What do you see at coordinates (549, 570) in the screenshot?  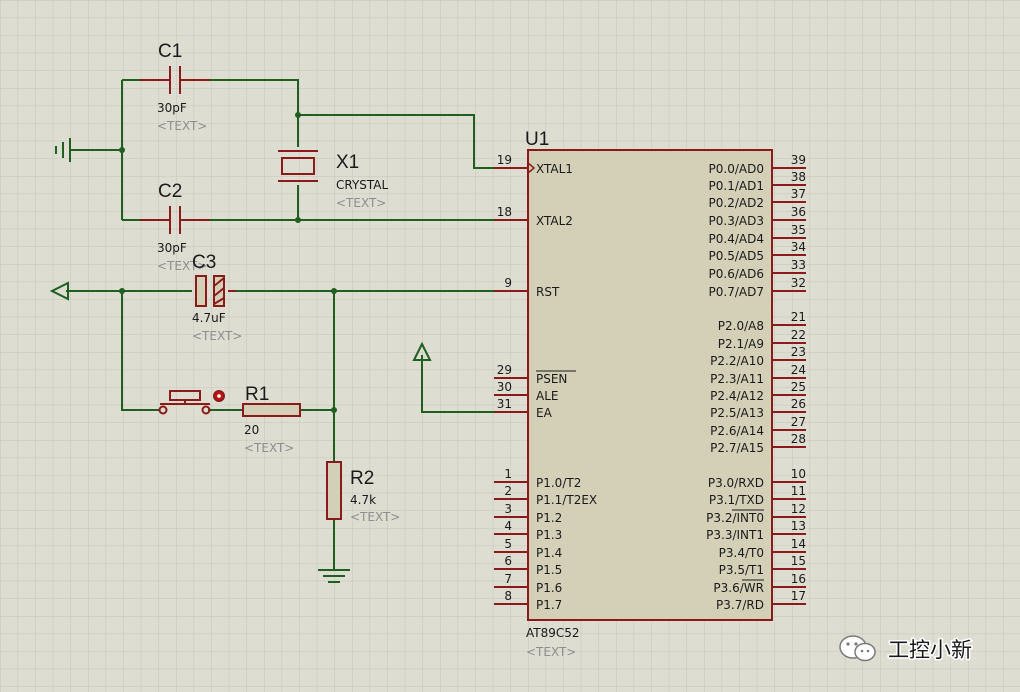 I see `u1-pin-label: P1.5` at bounding box center [549, 570].